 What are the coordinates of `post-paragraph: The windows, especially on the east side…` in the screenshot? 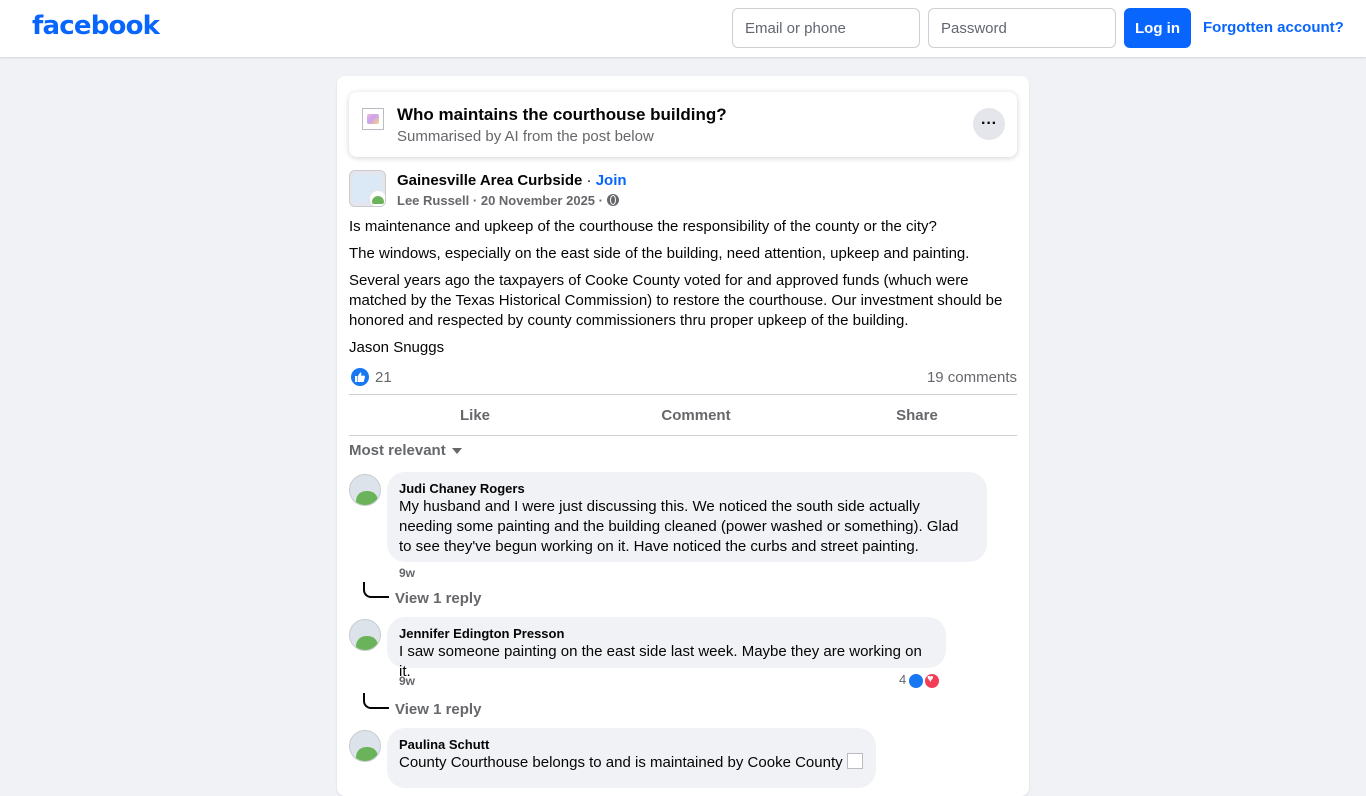 It's located at (659, 253).